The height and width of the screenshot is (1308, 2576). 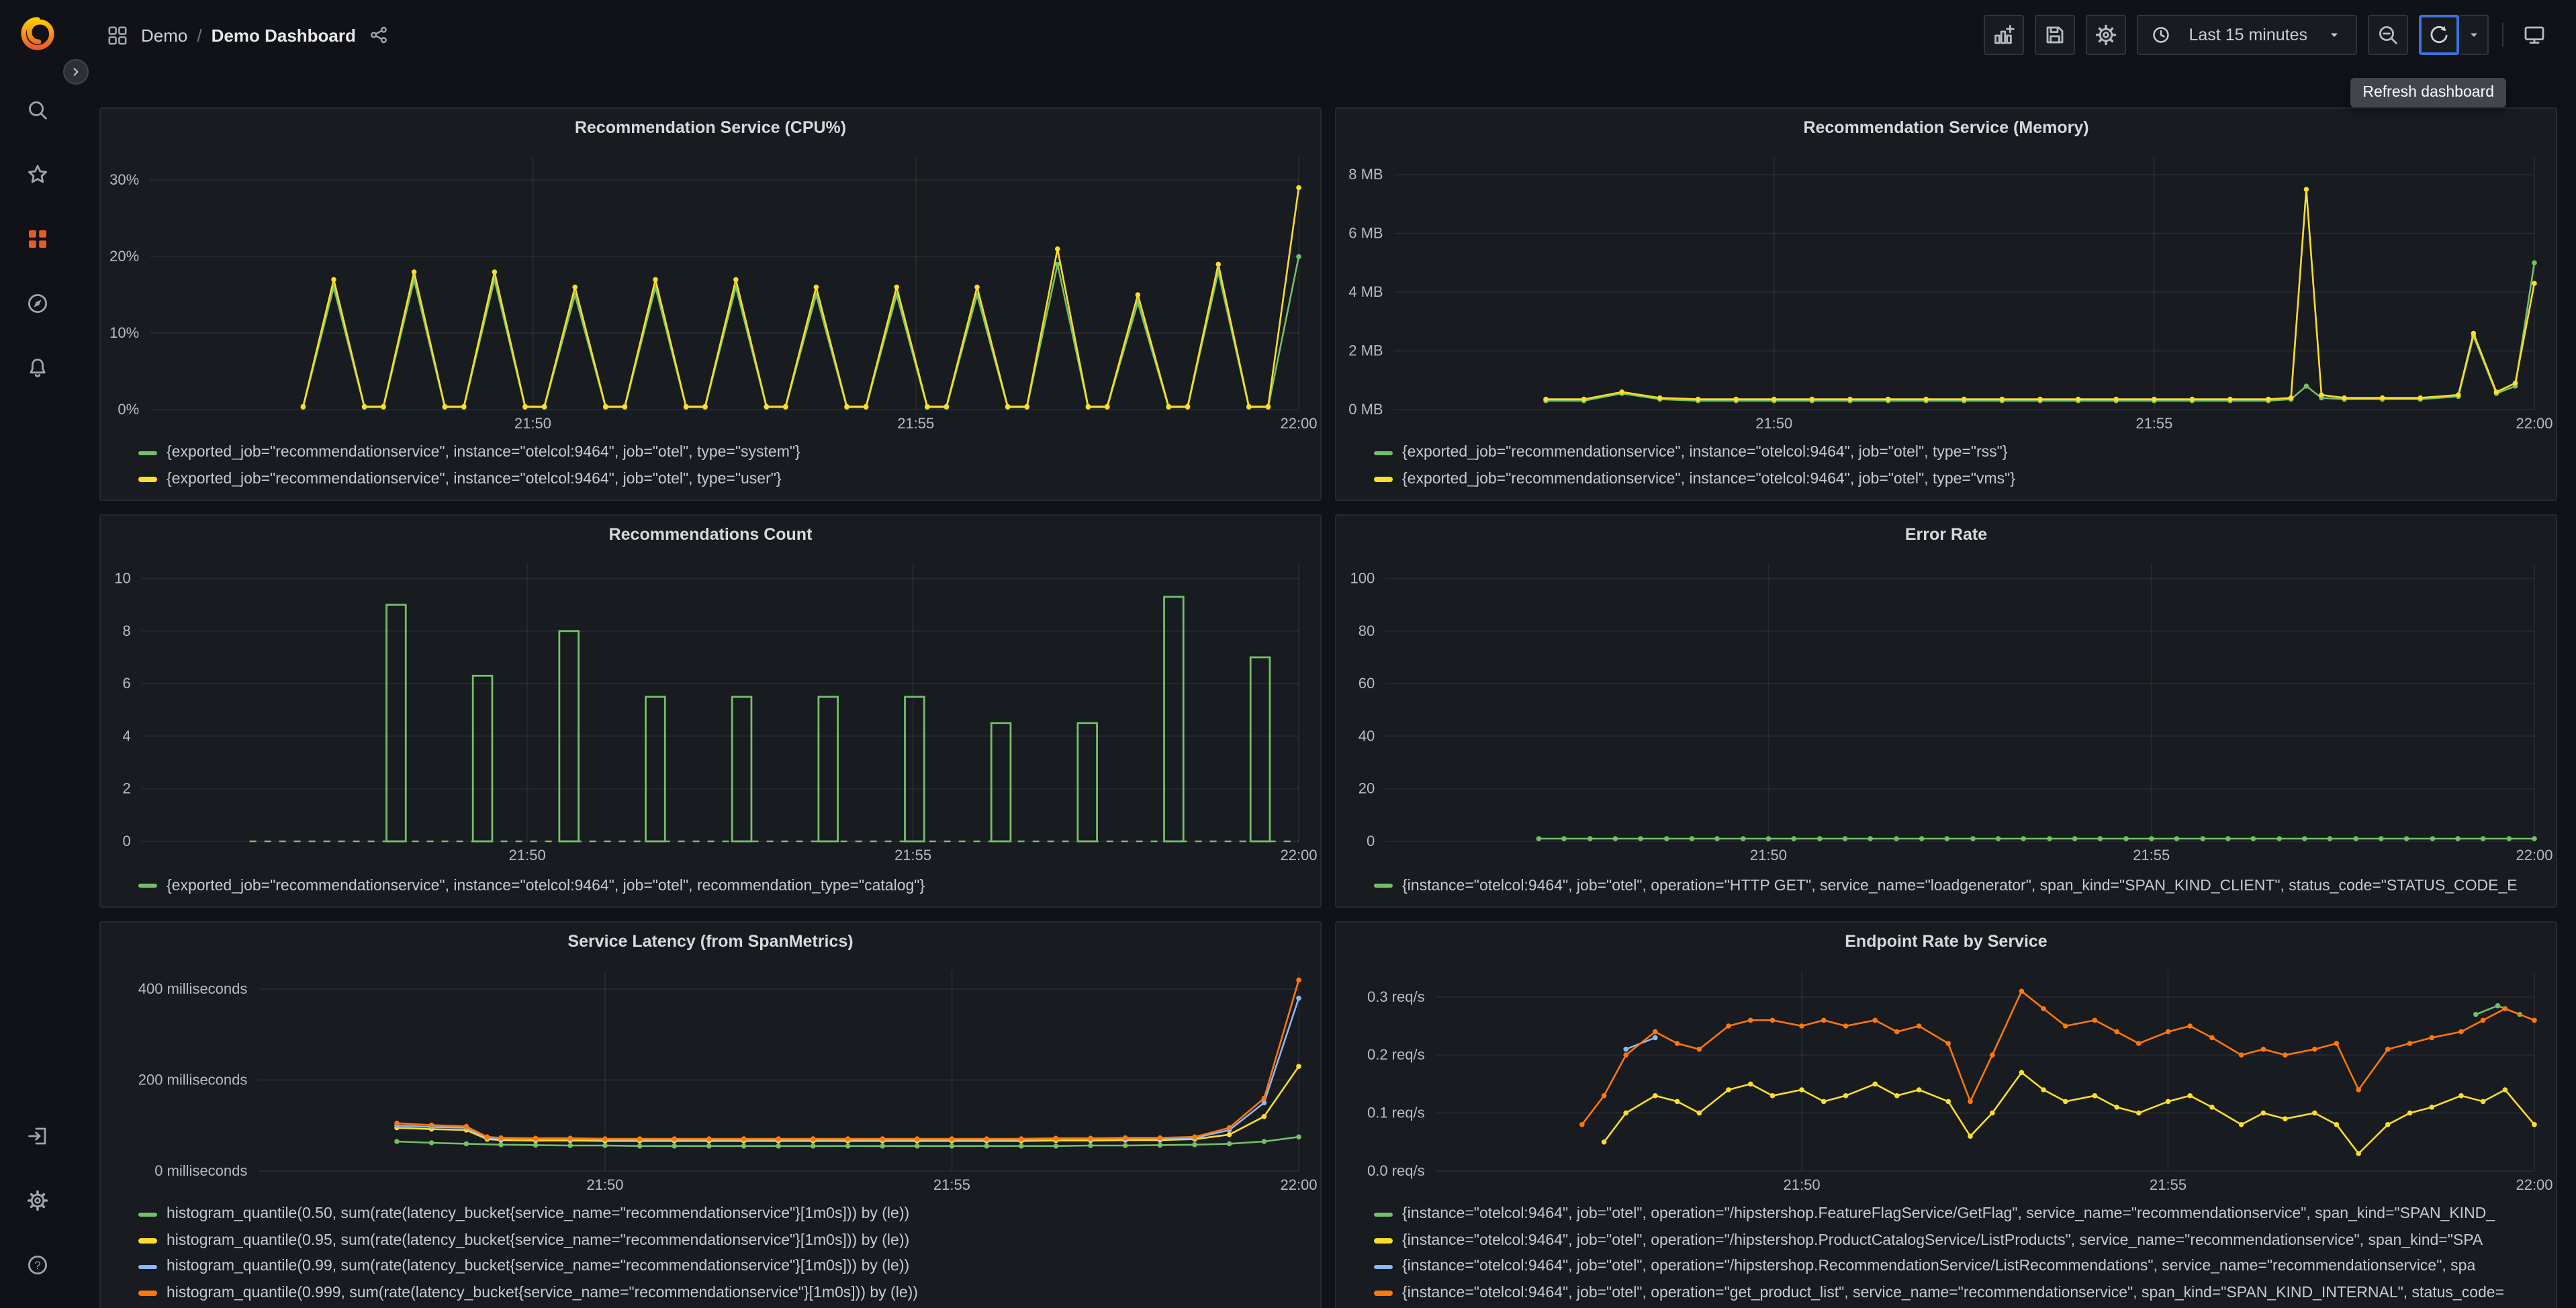 What do you see at coordinates (1365, 291) in the screenshot?
I see `svg-text: 4 MB` at bounding box center [1365, 291].